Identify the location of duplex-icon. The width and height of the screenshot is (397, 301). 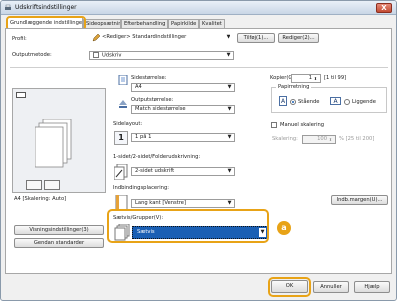
(121, 172).